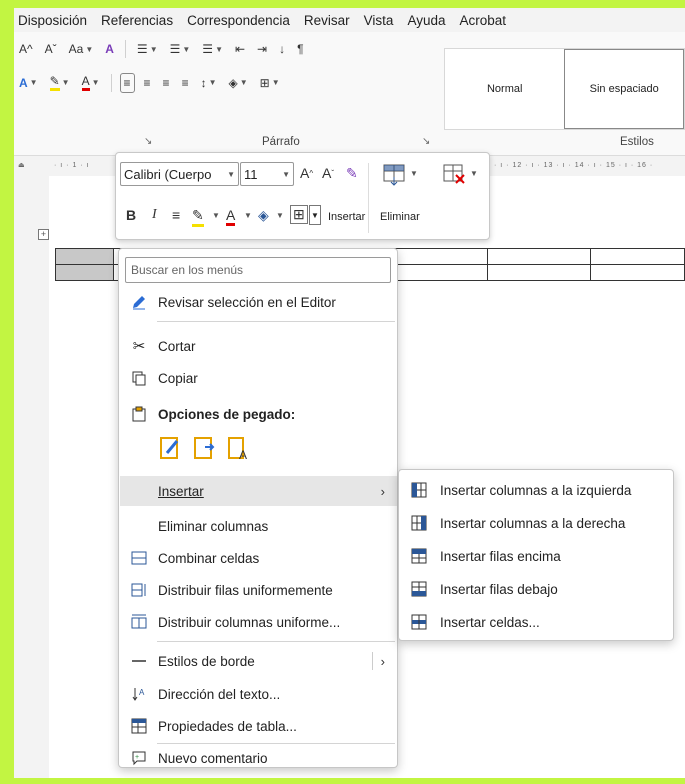 The height and width of the screenshot is (784, 685). What do you see at coordinates (203, 82) in the screenshot?
I see `line-spacing-icon: ↕` at bounding box center [203, 82].